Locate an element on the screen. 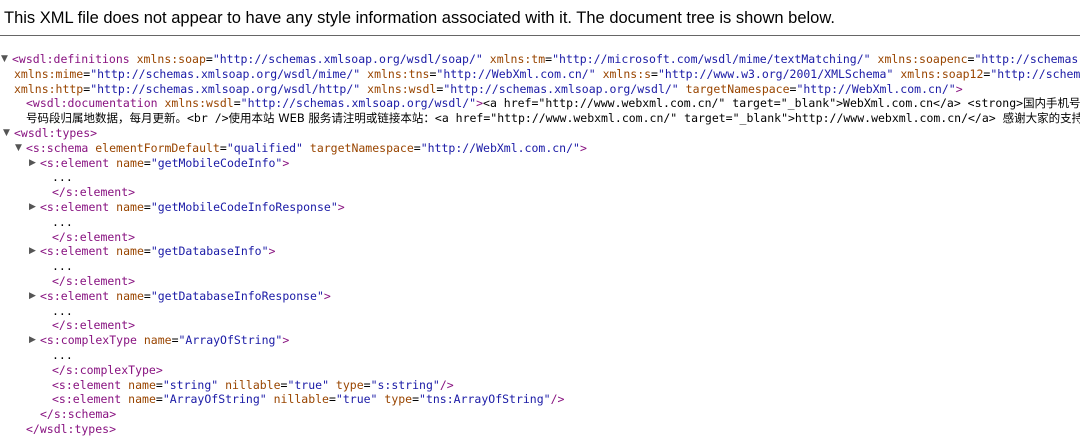  xml-attribute-value: "http://schemas.xmlsoap.org/wsdl/" is located at coordinates (358, 103).